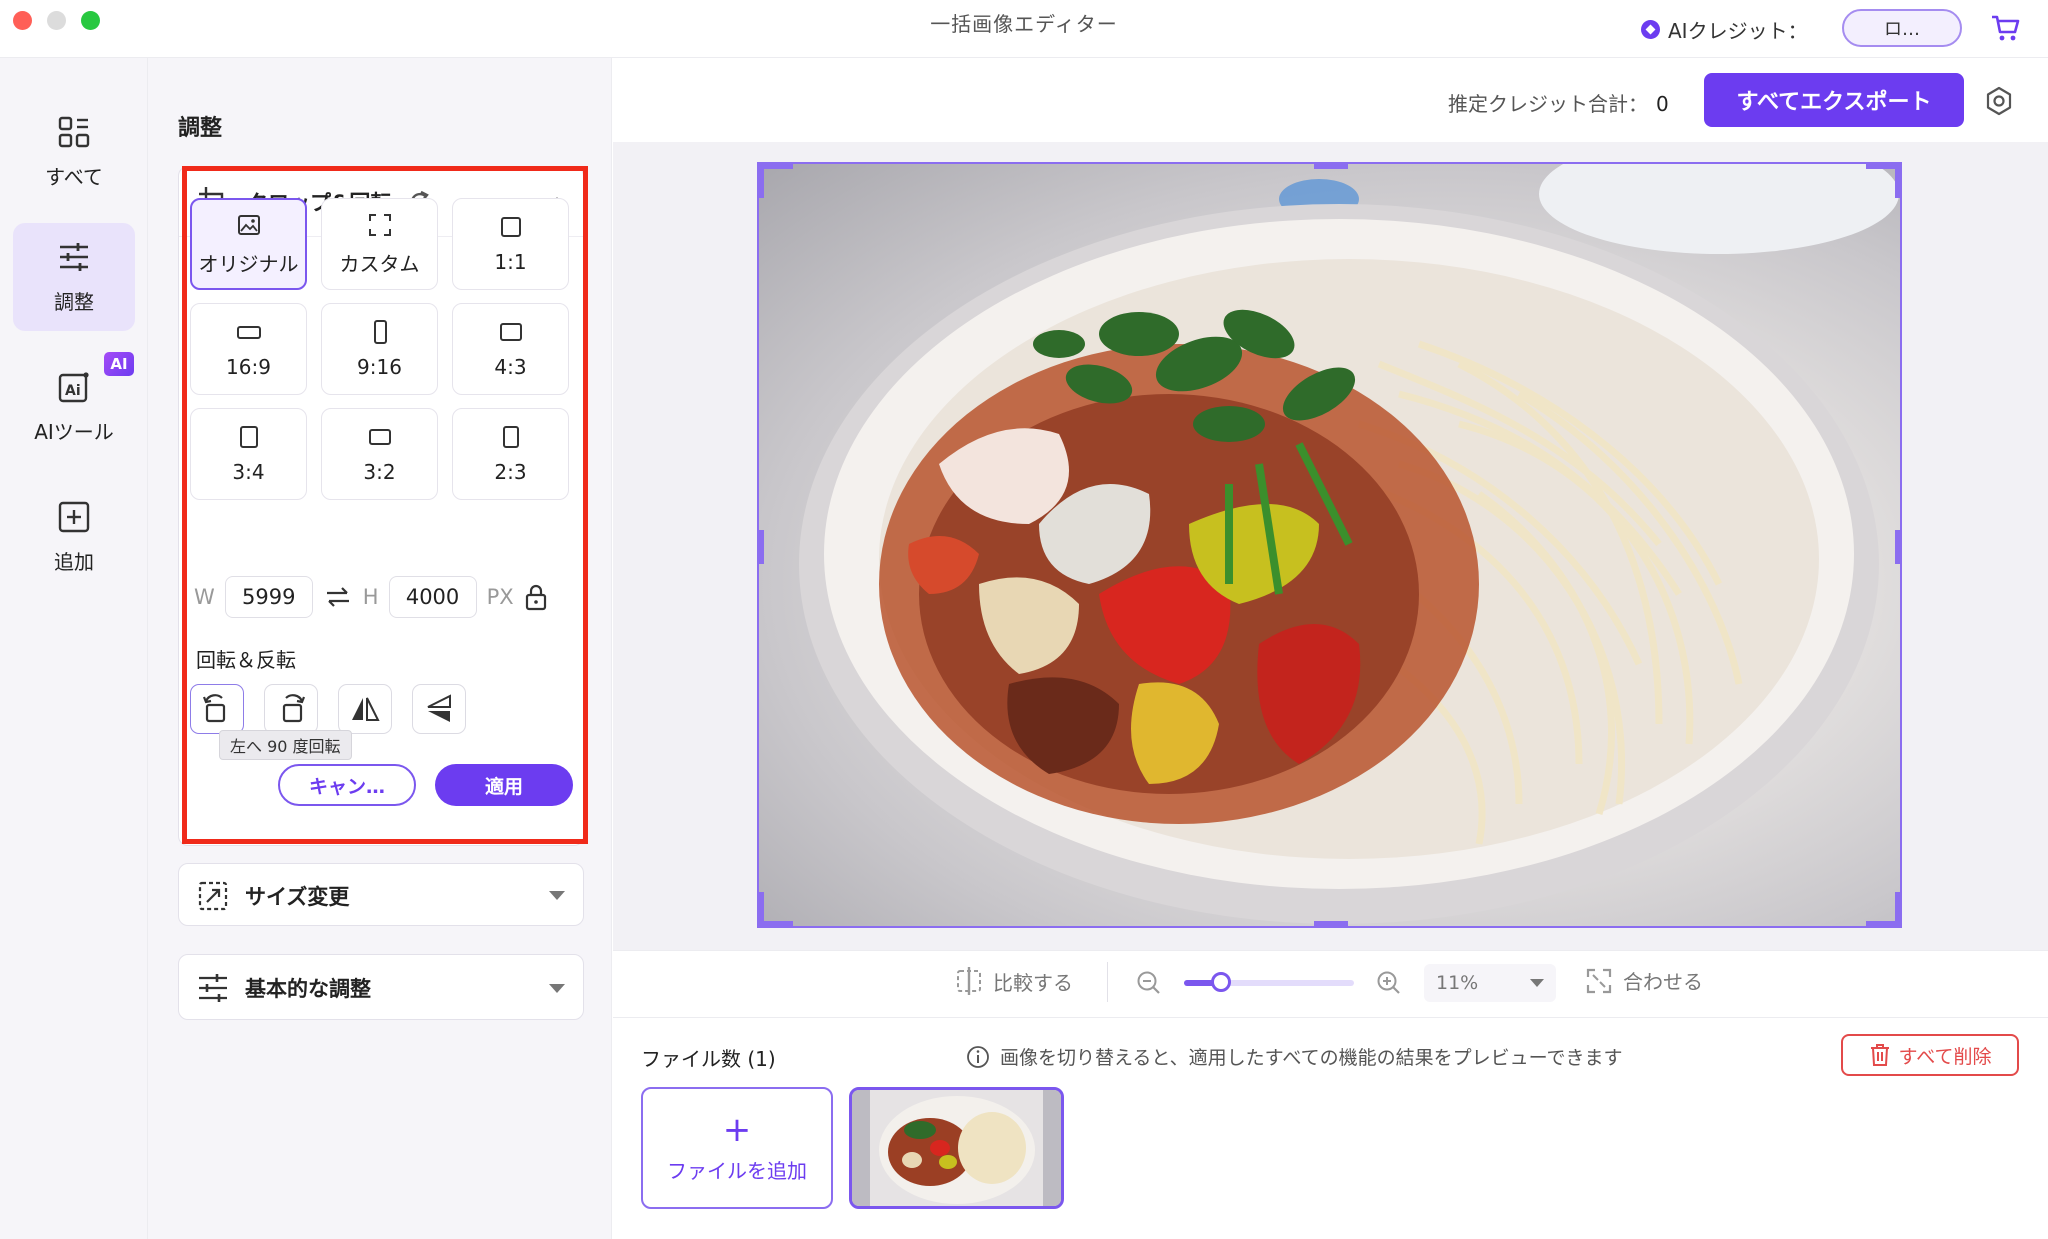 Image resolution: width=2048 pixels, height=1239 pixels. Describe the element at coordinates (248, 224) in the screenshot. I see `image-icon` at that location.